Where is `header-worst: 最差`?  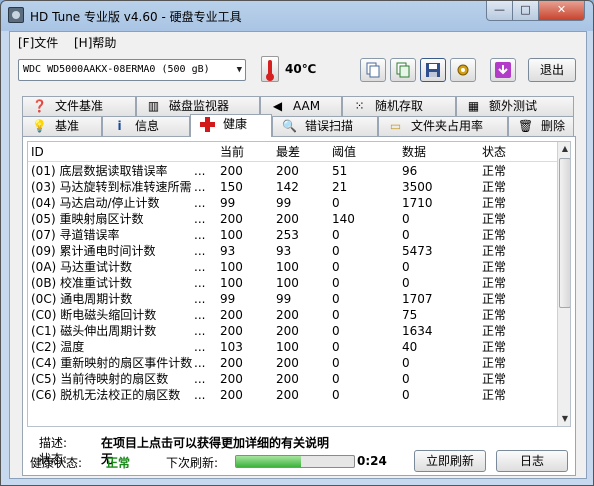
header-worst: 最差 is located at coordinates (301, 152).